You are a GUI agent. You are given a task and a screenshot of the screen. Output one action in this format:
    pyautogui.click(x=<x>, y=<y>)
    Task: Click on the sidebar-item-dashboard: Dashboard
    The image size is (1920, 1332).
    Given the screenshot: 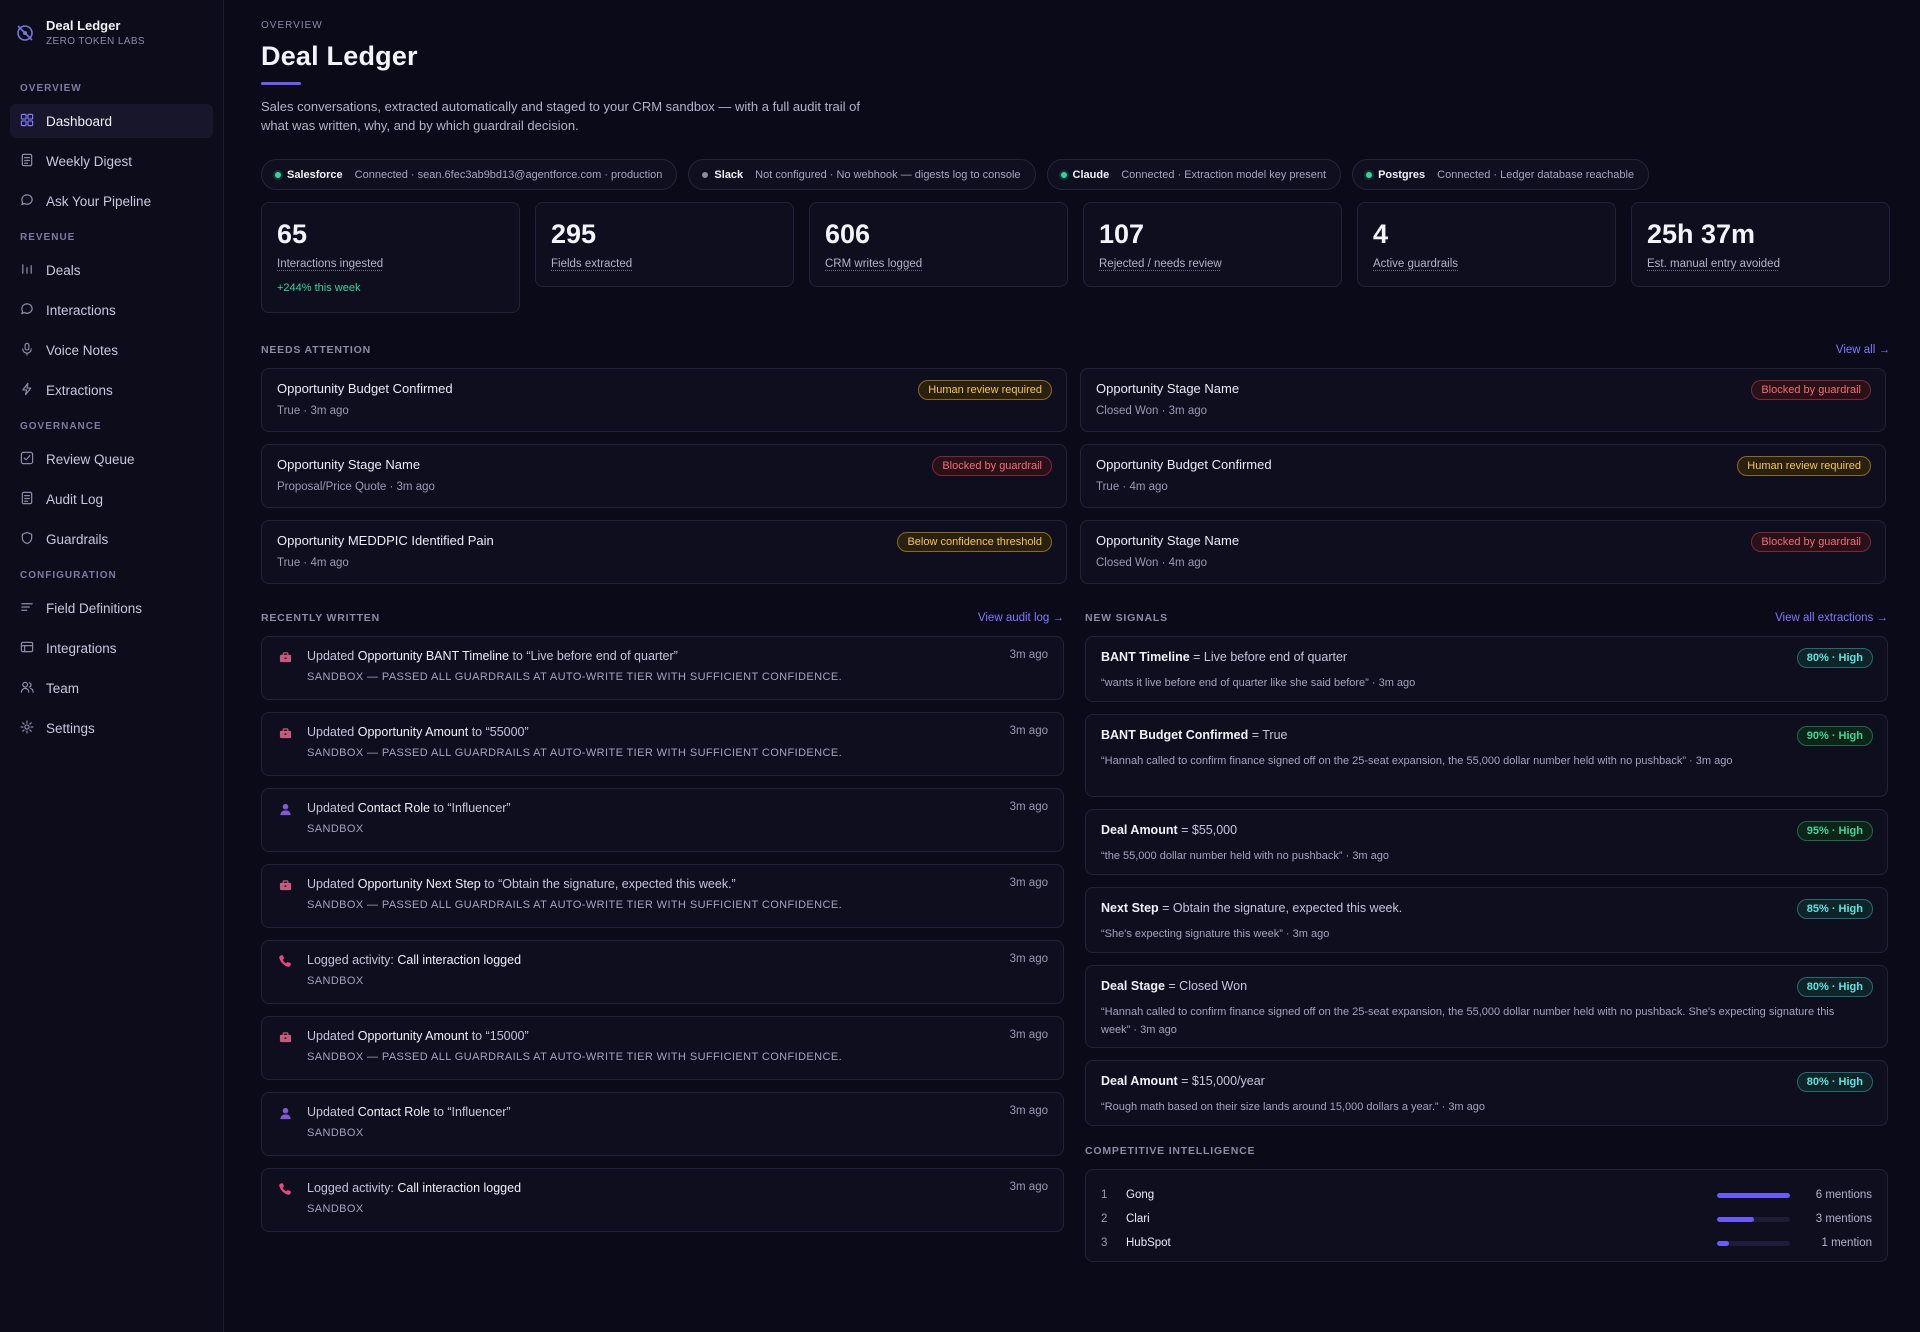 What is the action you would take?
    pyautogui.click(x=111, y=121)
    